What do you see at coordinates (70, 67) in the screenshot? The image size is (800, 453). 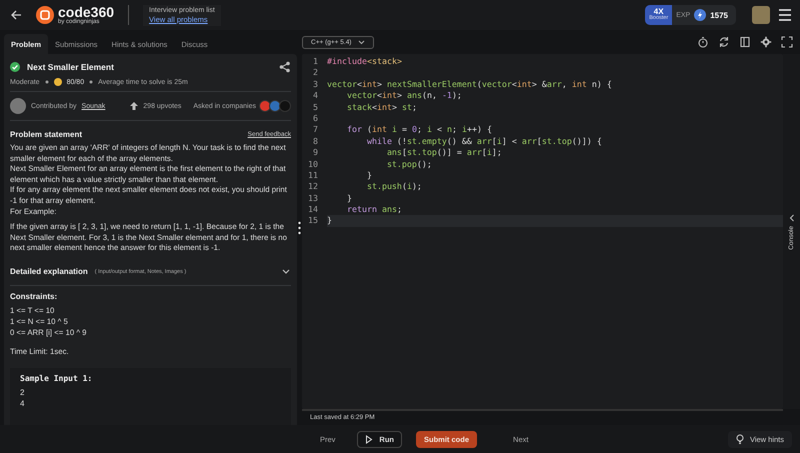 I see `problem-title: Next Smaller Element` at bounding box center [70, 67].